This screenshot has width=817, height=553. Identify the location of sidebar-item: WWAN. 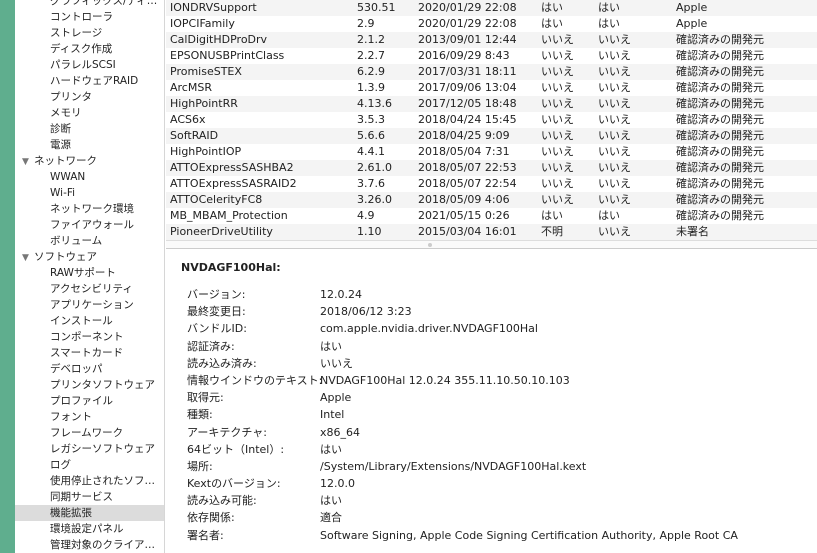
(89, 177).